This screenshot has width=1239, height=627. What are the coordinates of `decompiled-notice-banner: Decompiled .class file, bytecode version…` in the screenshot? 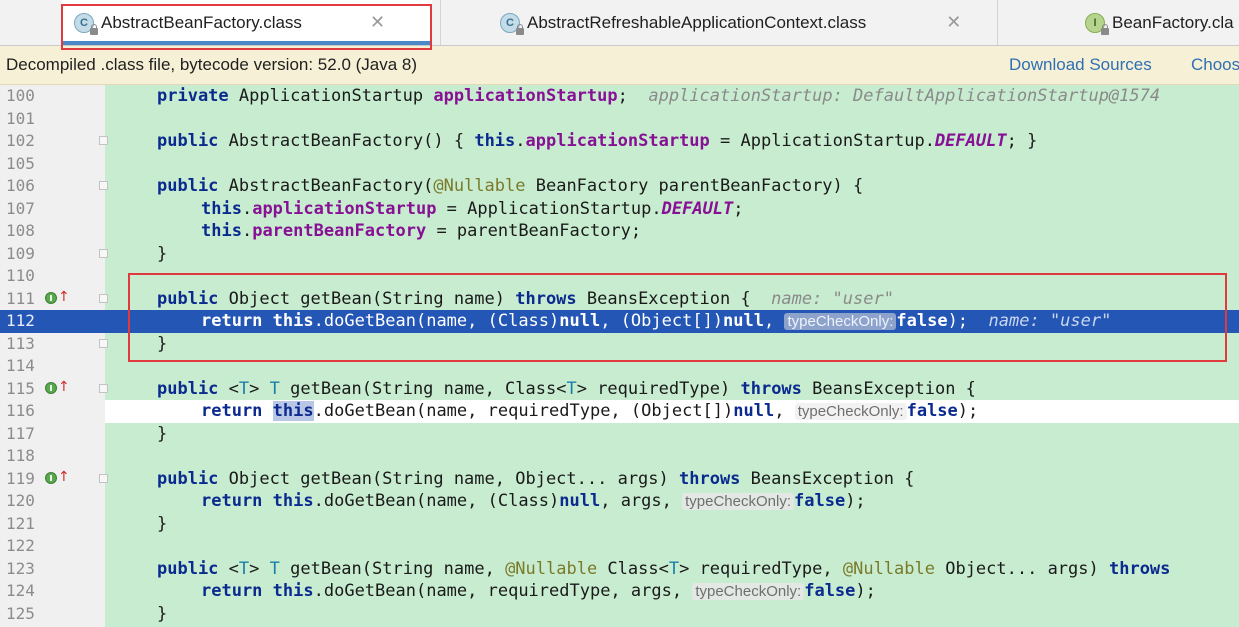 It's located at (619, 65).